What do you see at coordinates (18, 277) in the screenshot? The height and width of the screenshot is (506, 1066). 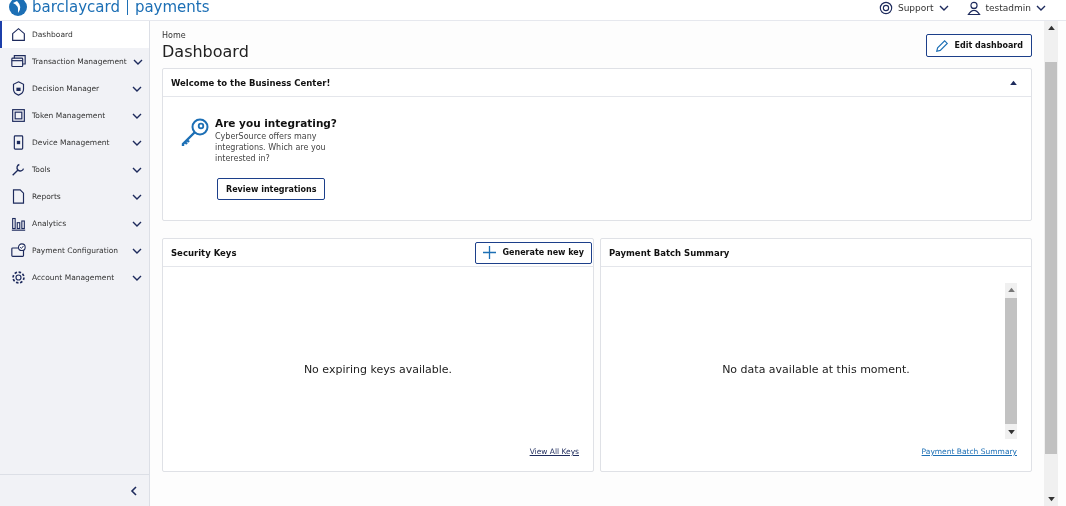 I see `gear-icon` at bounding box center [18, 277].